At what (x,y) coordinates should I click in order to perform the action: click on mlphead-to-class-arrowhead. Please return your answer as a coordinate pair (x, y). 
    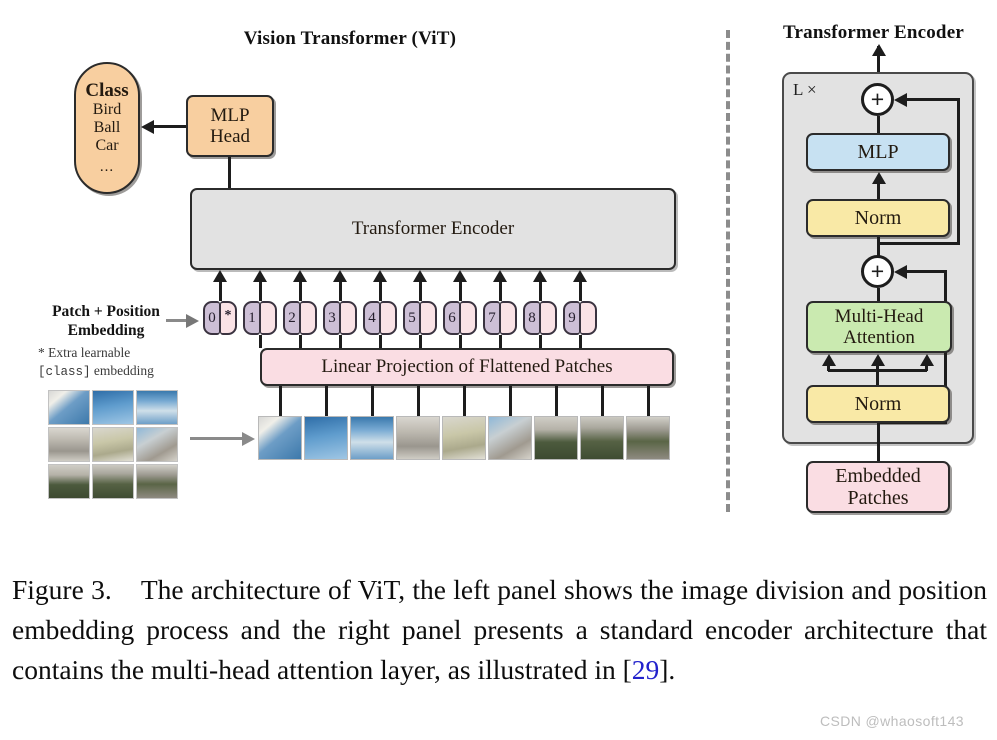
    Looking at the image, I should click on (147, 126).